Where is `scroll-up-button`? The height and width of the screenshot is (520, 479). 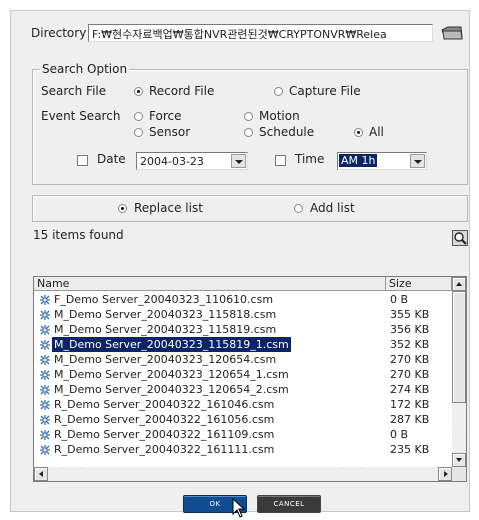
scroll-up-button is located at coordinates (459, 284).